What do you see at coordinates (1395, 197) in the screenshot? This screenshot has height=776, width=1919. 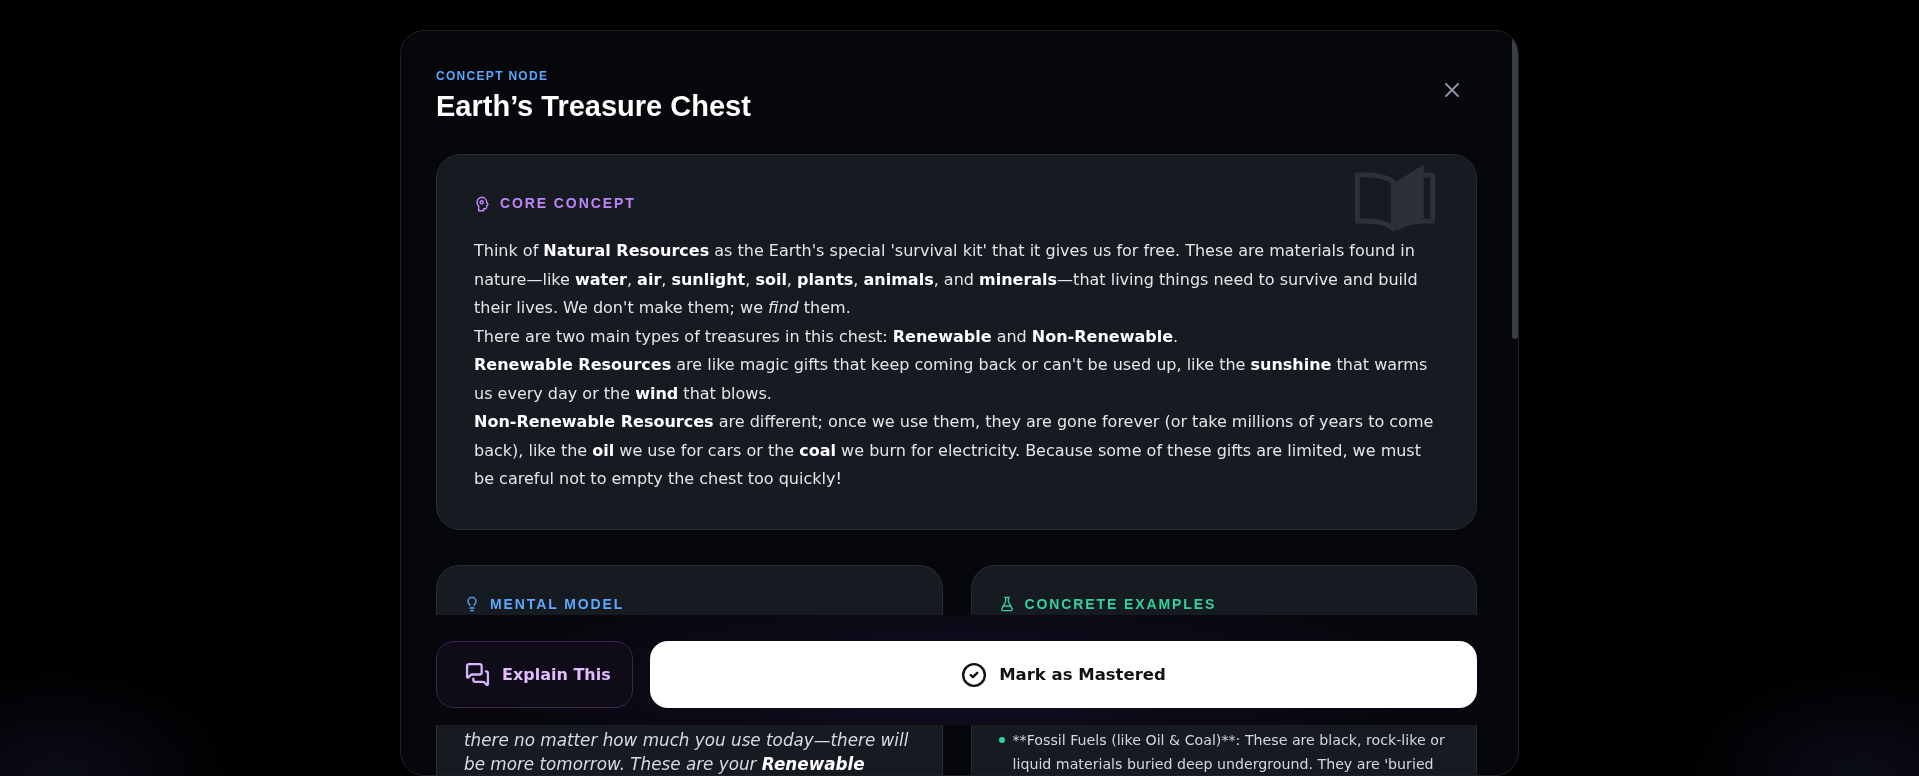 I see `book-icon` at bounding box center [1395, 197].